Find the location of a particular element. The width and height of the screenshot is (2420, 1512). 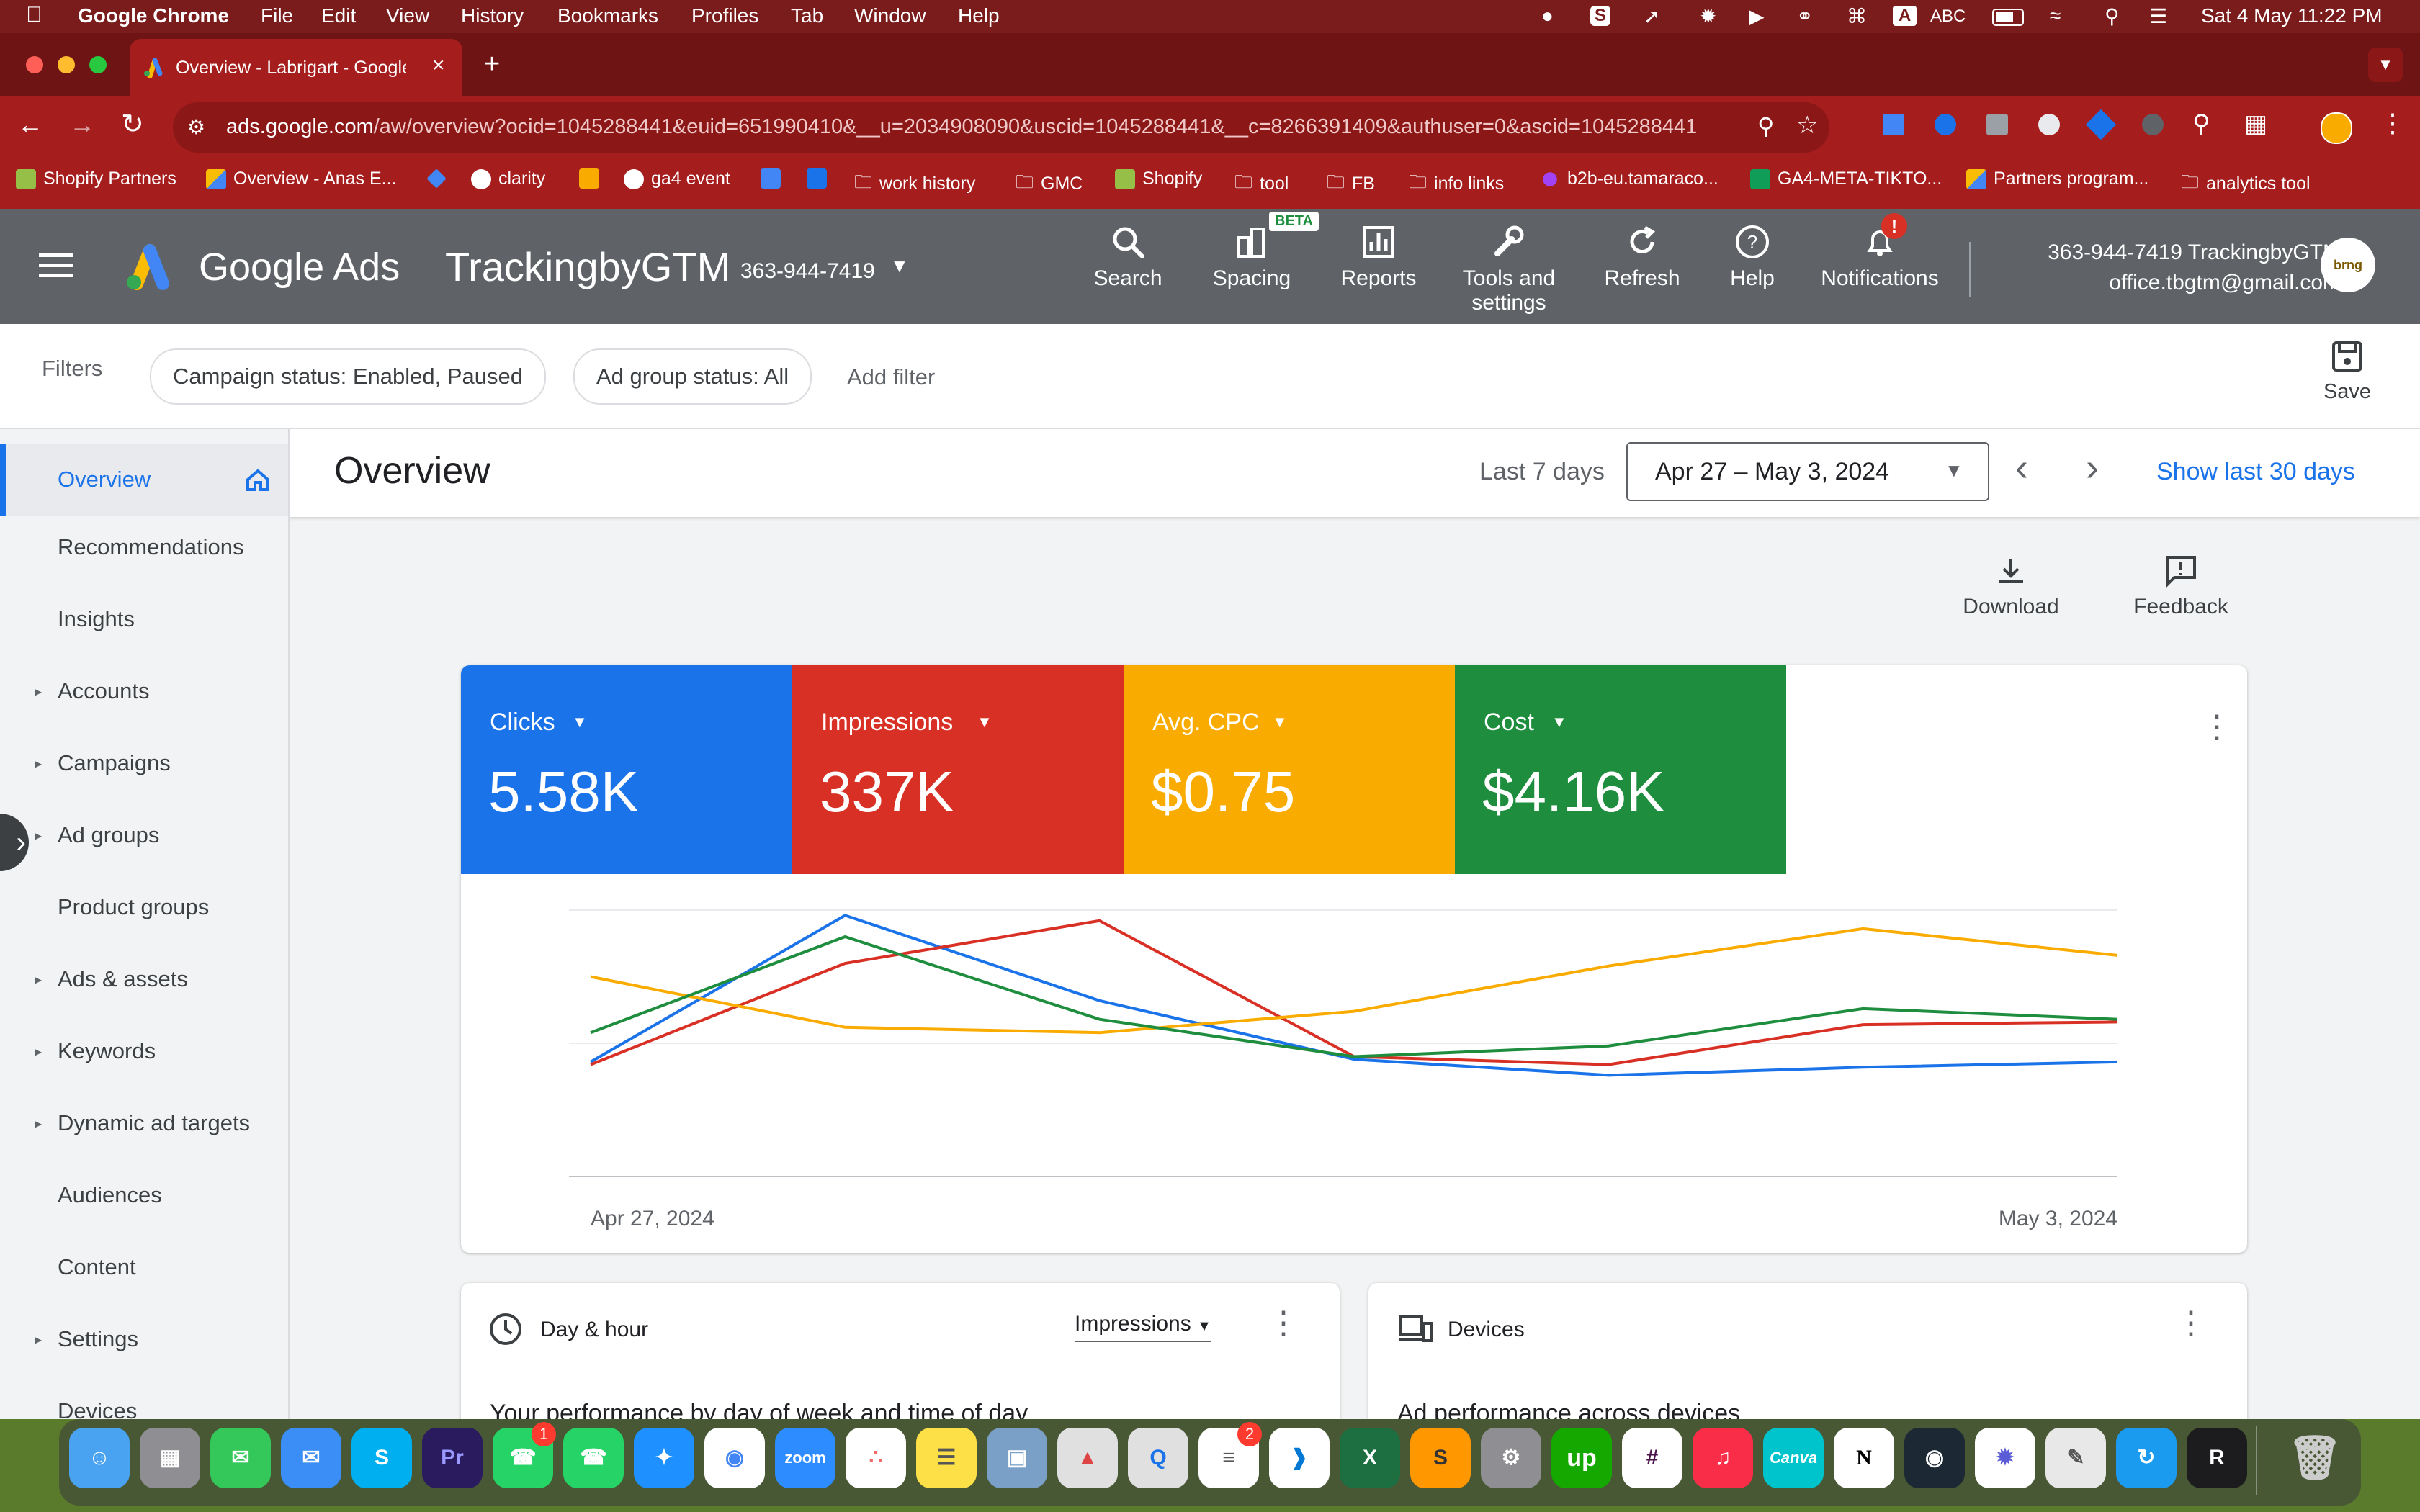

menu-file: File is located at coordinates (277, 15).